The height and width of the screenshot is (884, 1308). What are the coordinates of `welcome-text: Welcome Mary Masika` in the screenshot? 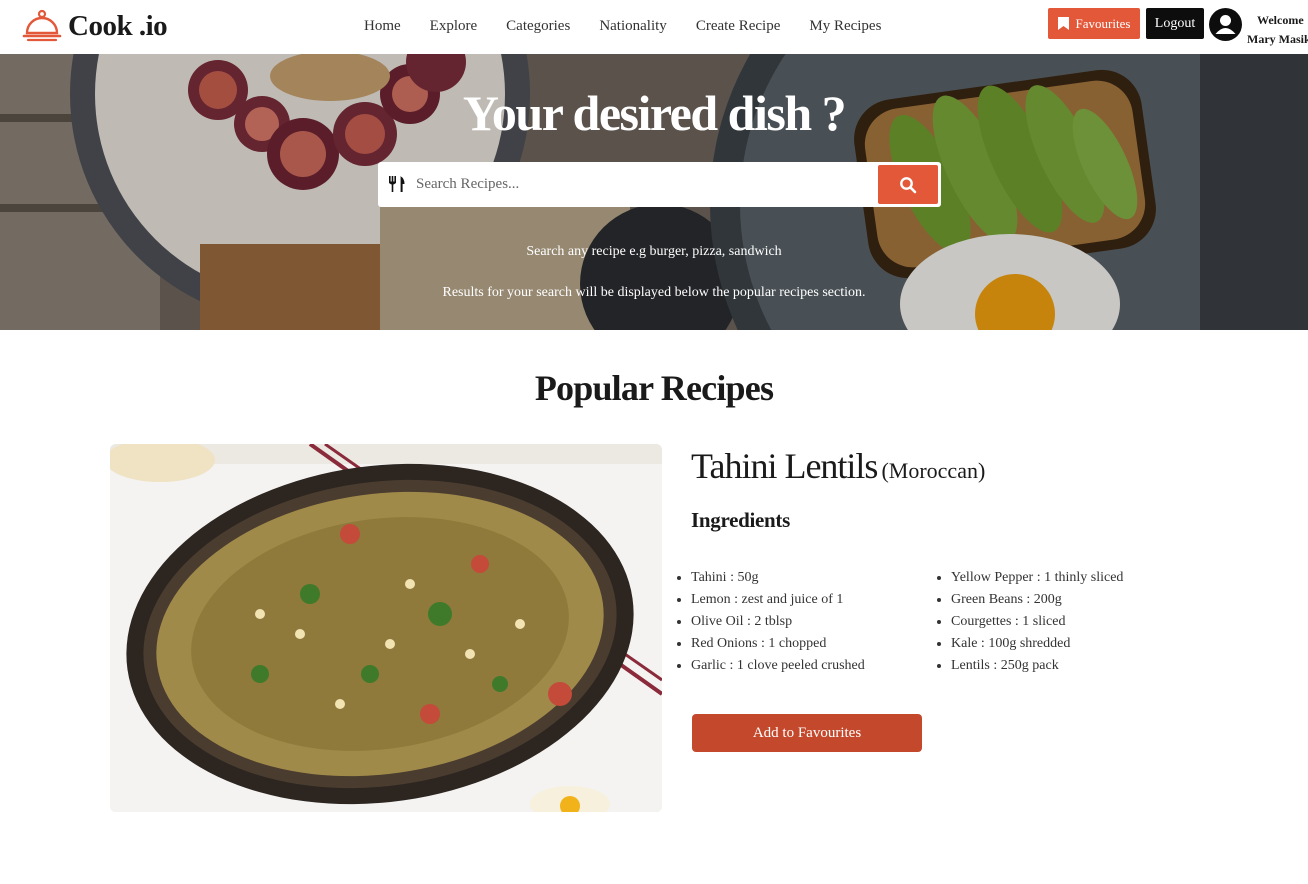 It's located at (1277, 30).